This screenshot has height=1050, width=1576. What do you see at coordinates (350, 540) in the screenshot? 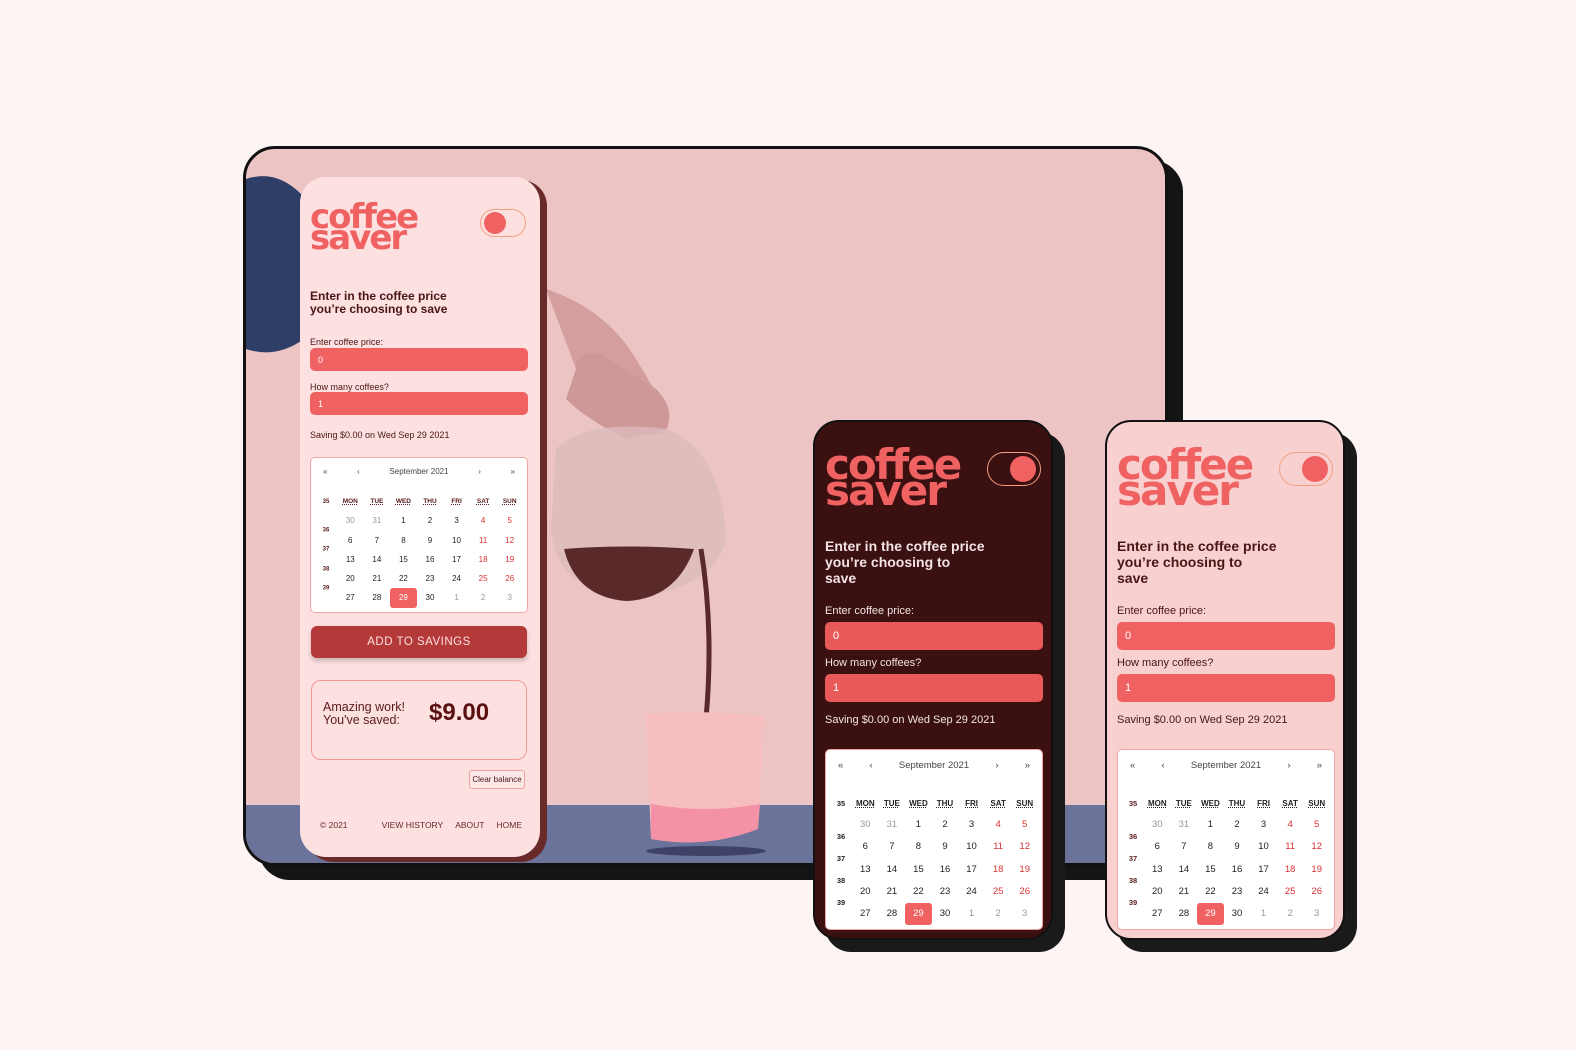
I see `calendar-day: 6` at bounding box center [350, 540].